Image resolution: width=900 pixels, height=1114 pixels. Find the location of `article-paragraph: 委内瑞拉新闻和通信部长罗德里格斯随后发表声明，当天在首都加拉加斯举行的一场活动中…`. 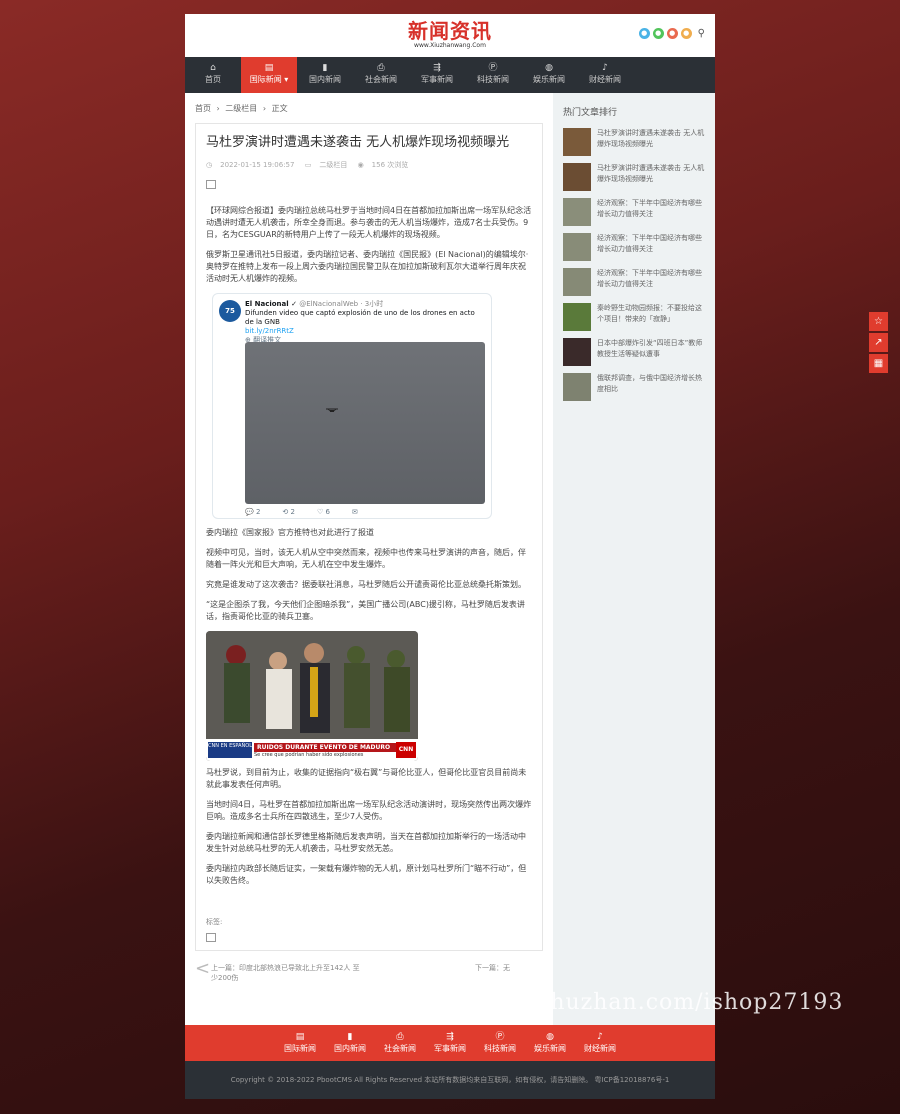

article-paragraph: 委内瑞拉新闻和通信部长罗德里格斯随后发表声明，当天在首都加拉加斯举行的一场活动中… is located at coordinates (366, 842).